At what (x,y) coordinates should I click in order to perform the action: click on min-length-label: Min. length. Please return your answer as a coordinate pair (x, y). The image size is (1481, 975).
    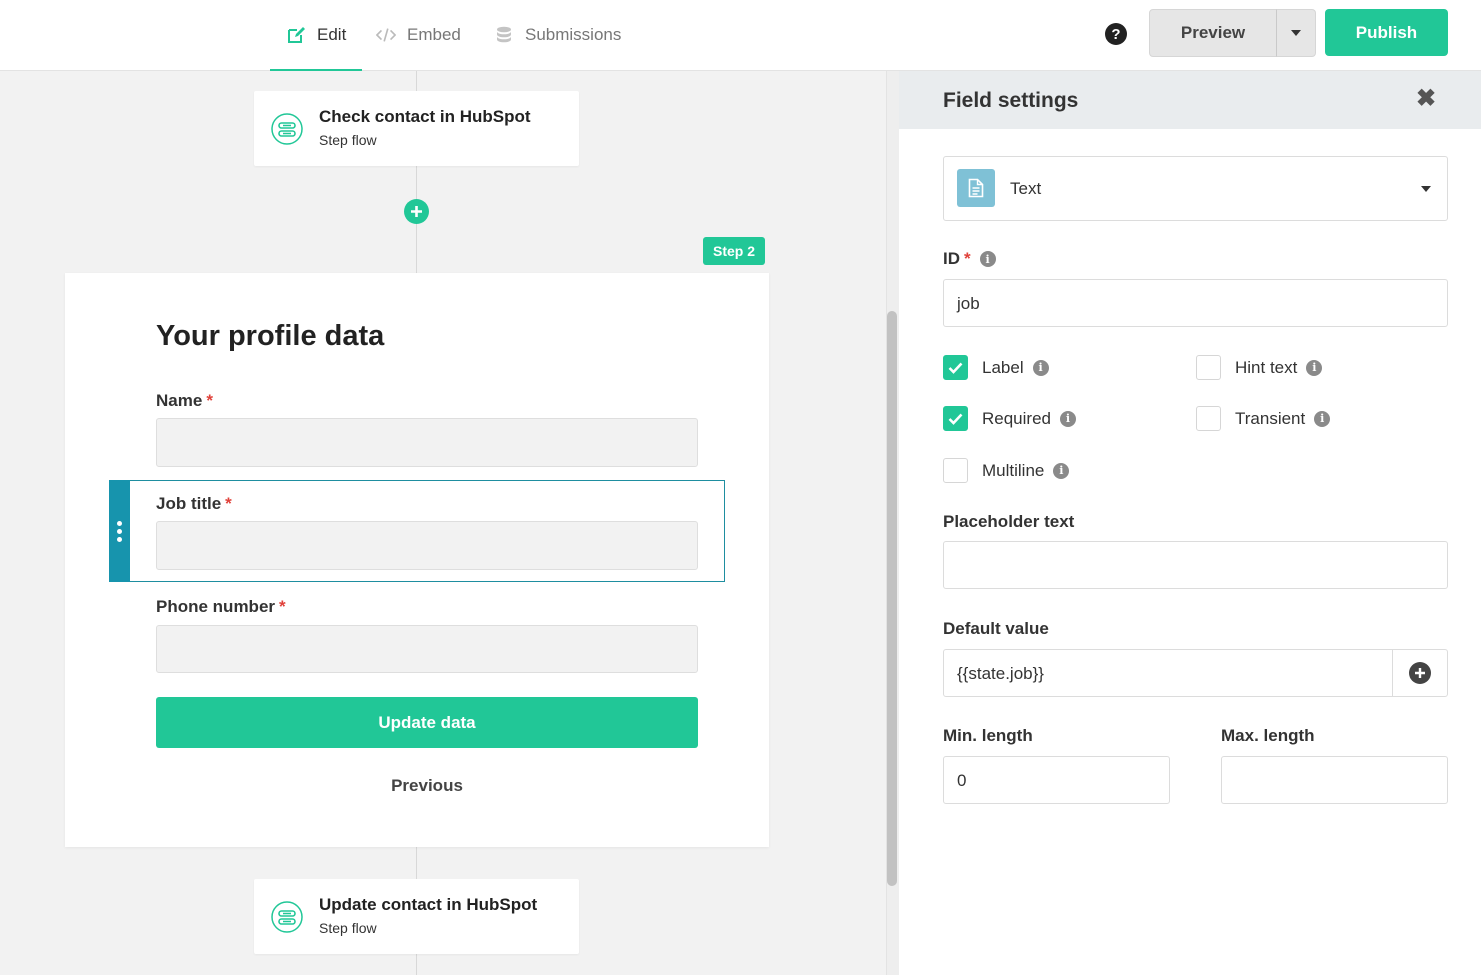
    Looking at the image, I should click on (988, 735).